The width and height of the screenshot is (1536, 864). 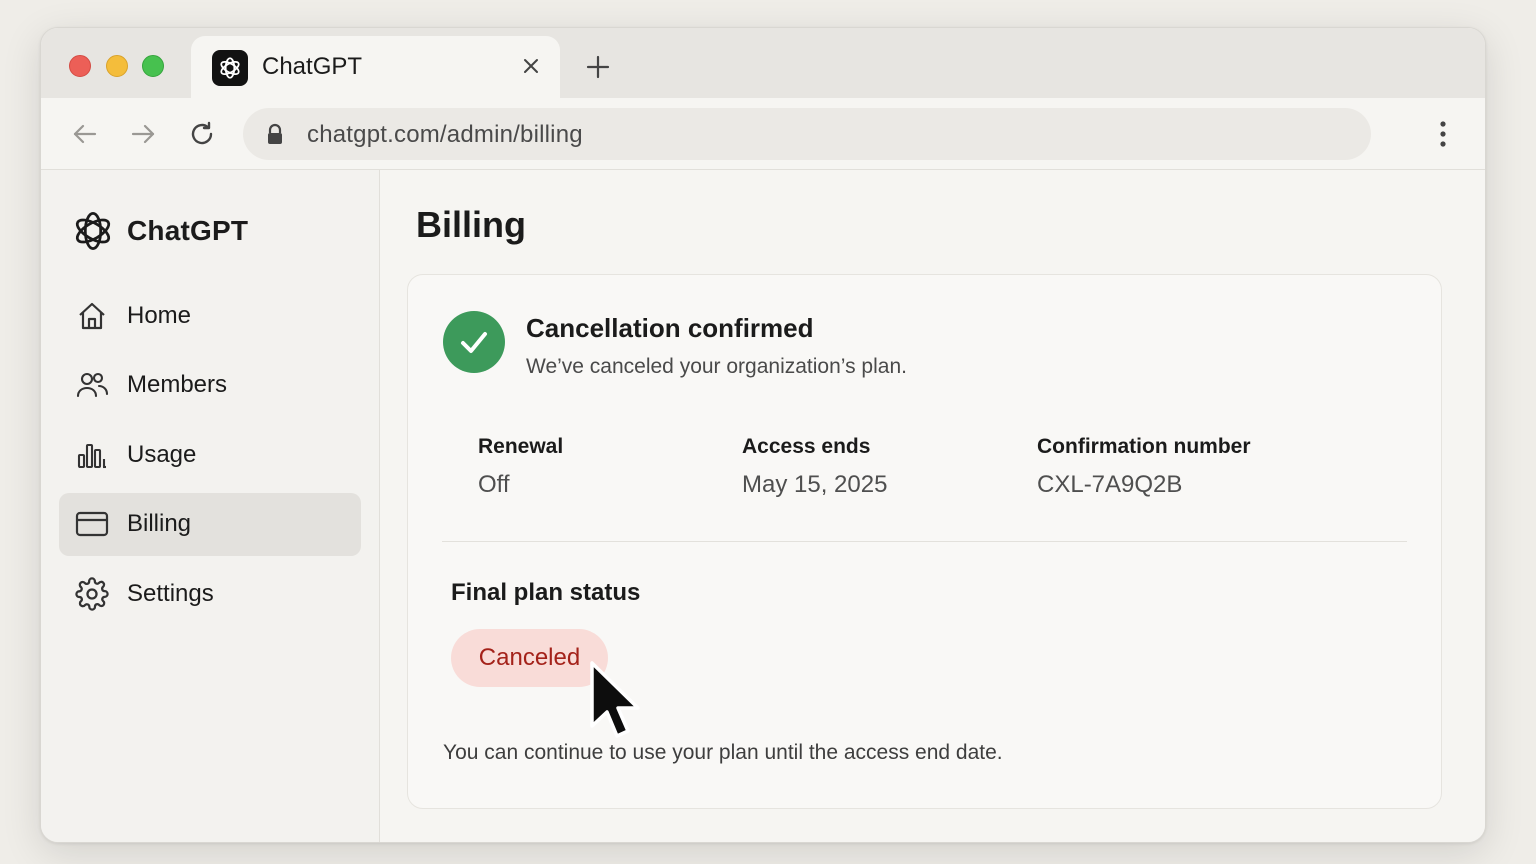 I want to click on brand: ChatGPT, so click(x=159, y=231).